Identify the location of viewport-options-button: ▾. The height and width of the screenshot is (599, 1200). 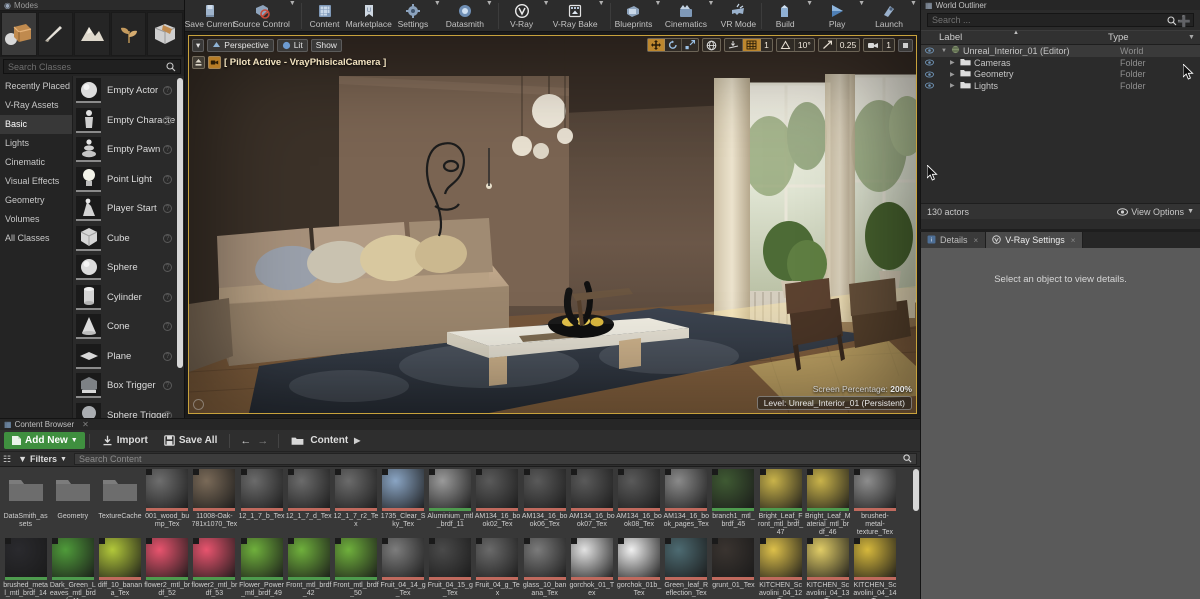
(198, 45).